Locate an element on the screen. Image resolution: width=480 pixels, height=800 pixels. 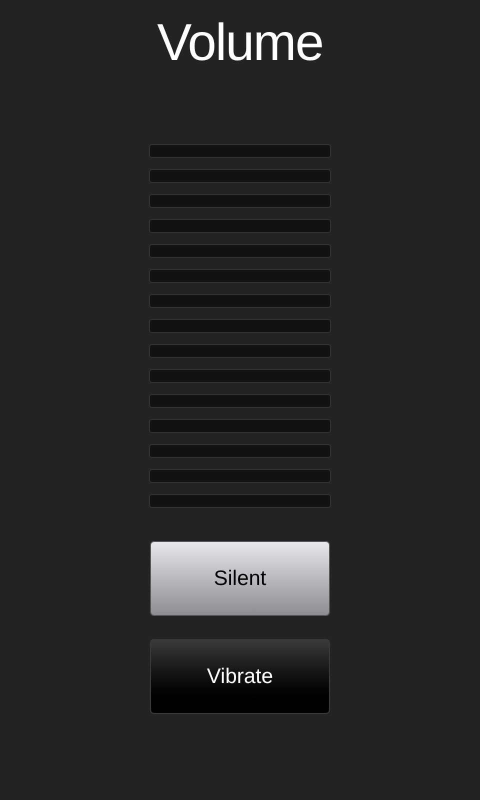
mode-button: Vibrate is located at coordinates (240, 676).